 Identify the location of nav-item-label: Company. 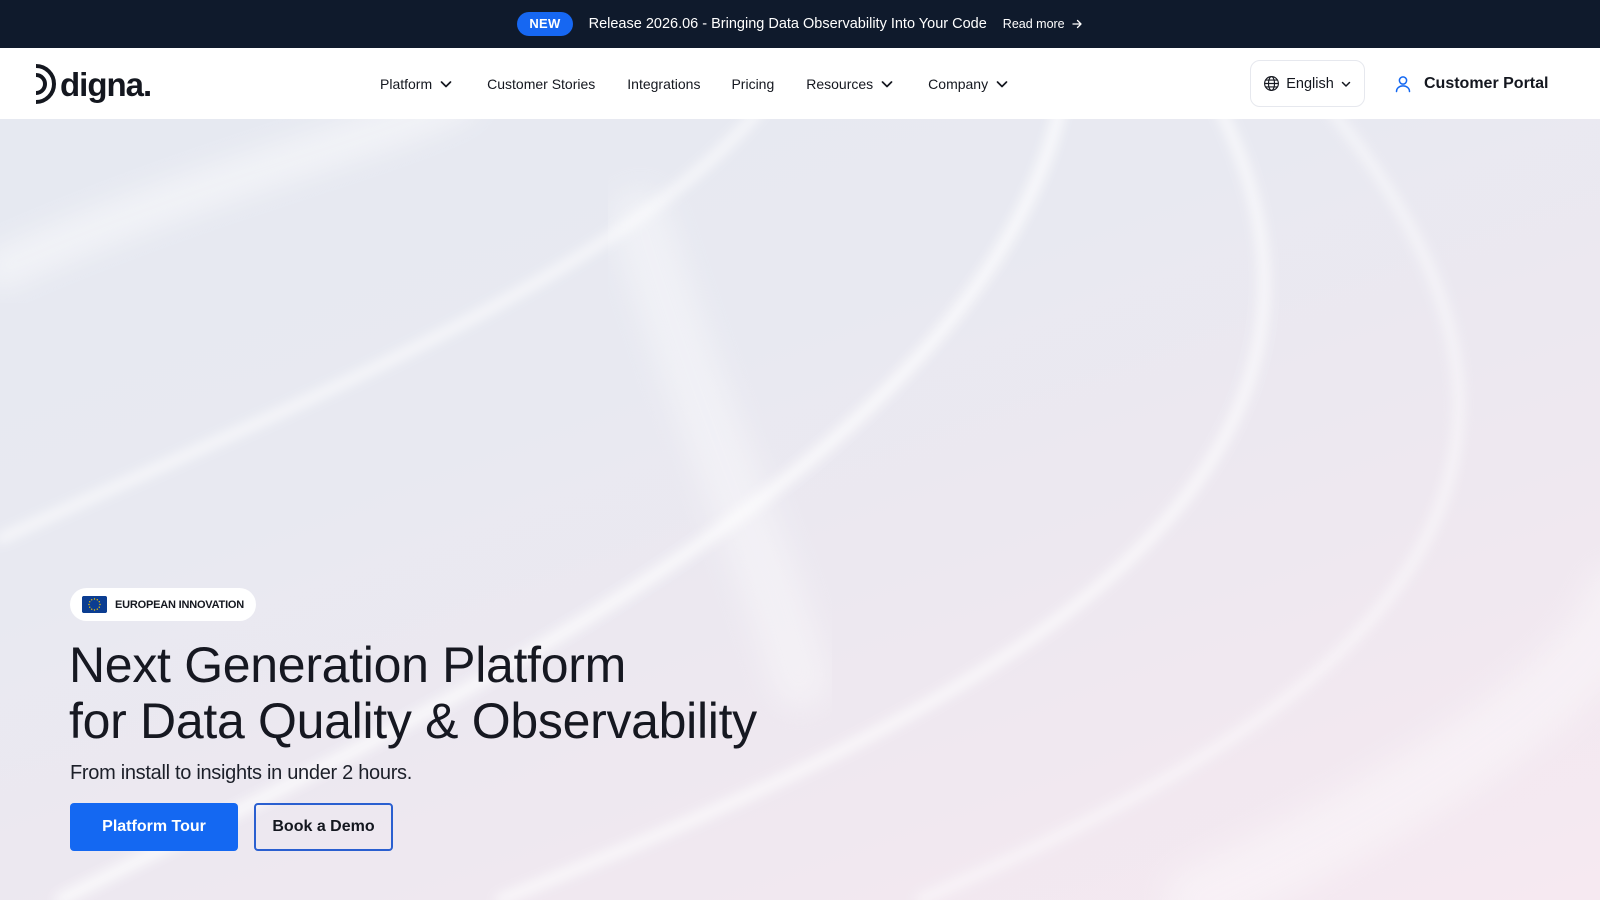
(958, 83).